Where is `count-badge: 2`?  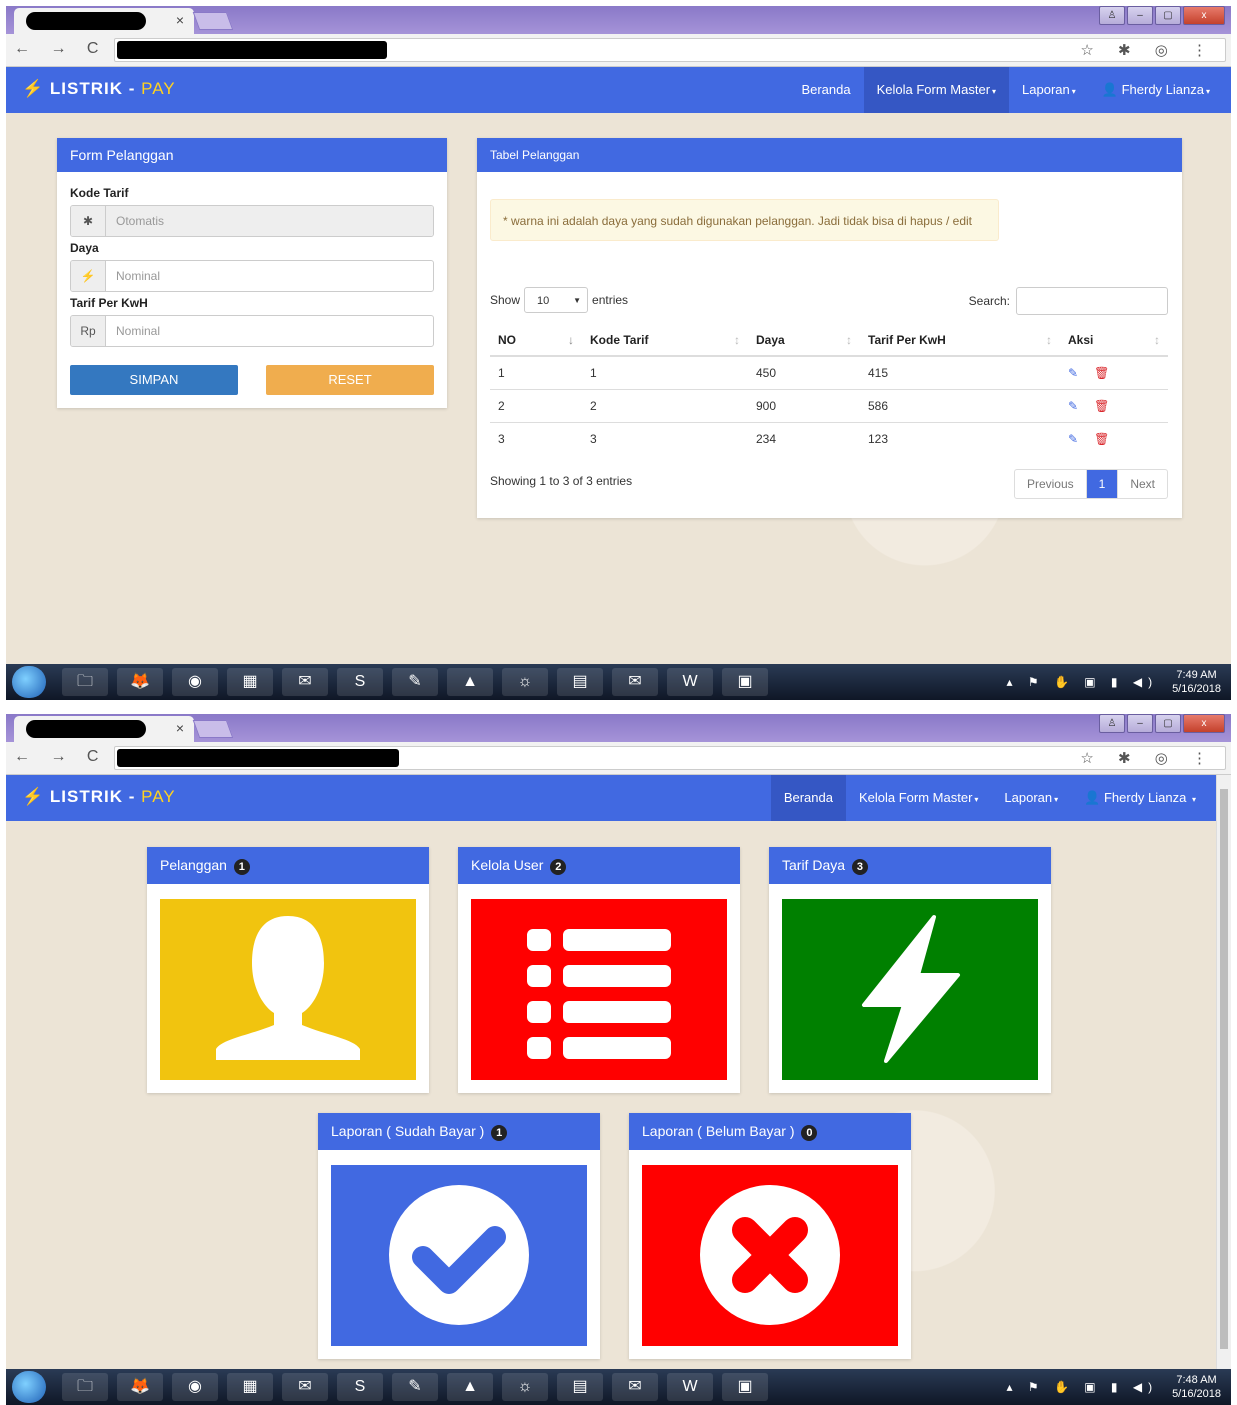 count-badge: 2 is located at coordinates (558, 867).